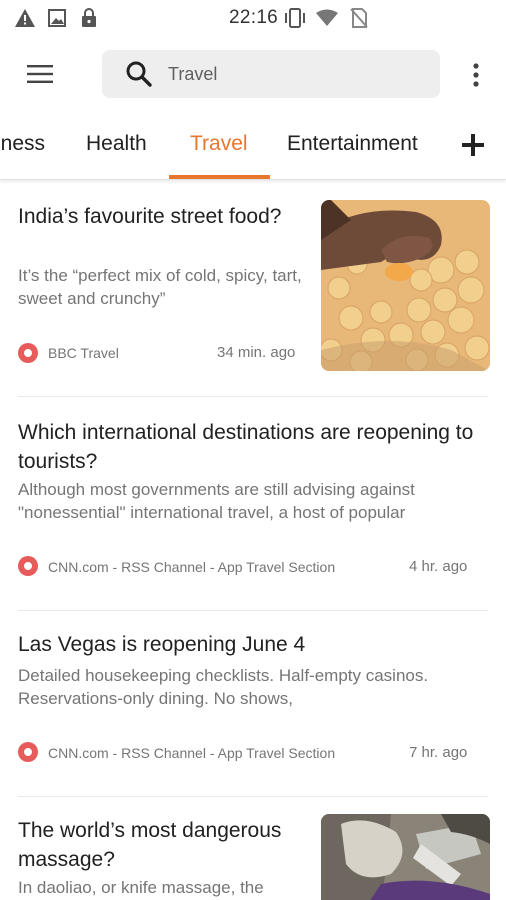 The height and width of the screenshot is (900, 506). What do you see at coordinates (295, 18) in the screenshot?
I see `vibrate-icon` at bounding box center [295, 18].